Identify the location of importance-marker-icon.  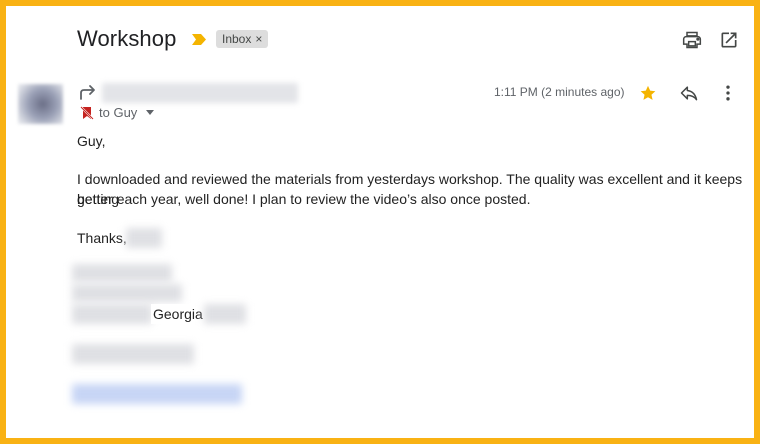
(199, 39).